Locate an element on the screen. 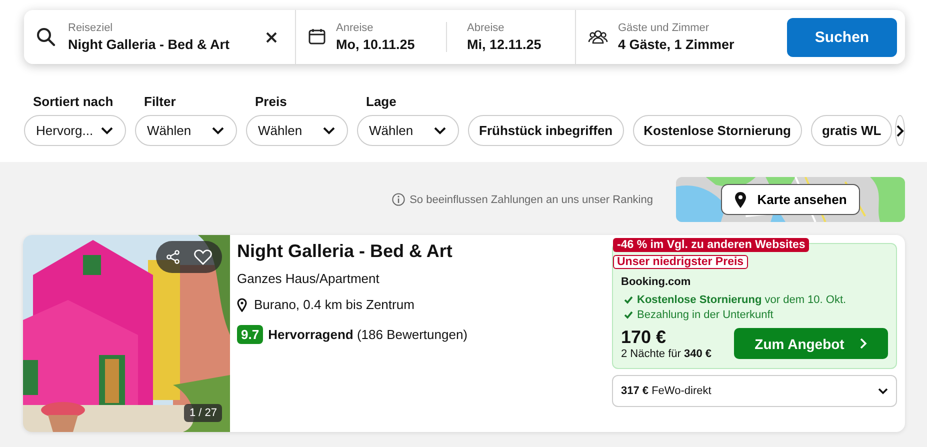 The width and height of the screenshot is (927, 447). price: 170 € is located at coordinates (644, 337).